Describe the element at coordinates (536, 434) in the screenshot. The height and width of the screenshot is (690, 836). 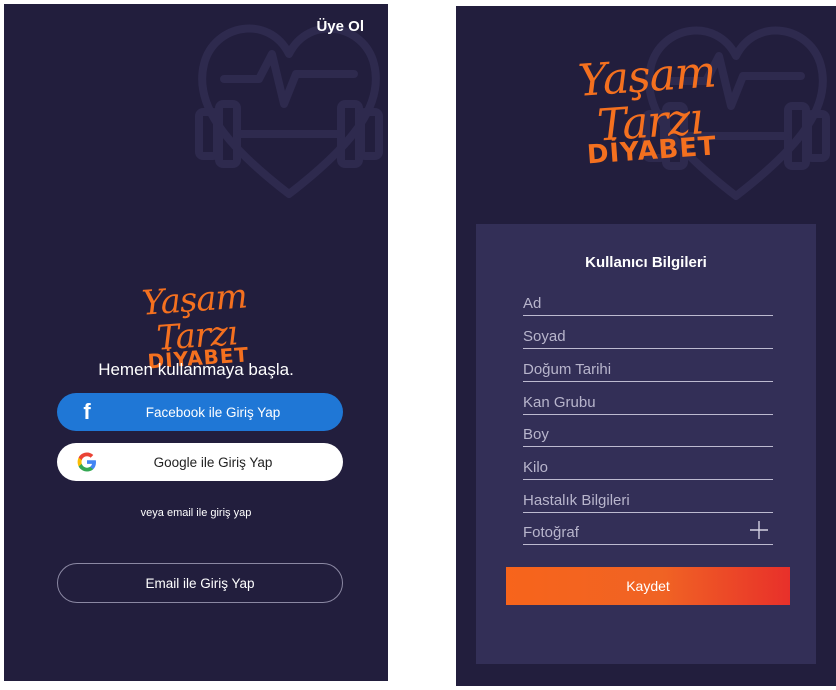
I see `field-placeholder: Boy` at that location.